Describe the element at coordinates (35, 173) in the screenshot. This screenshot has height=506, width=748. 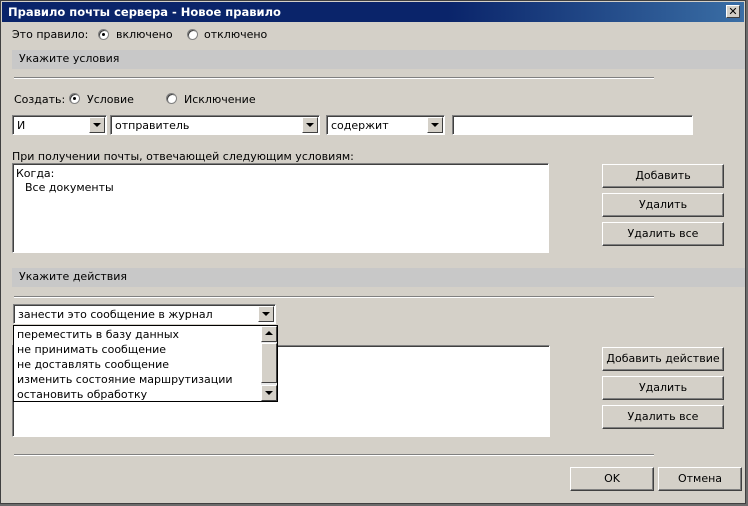
I see `list-item: Когда:` at that location.